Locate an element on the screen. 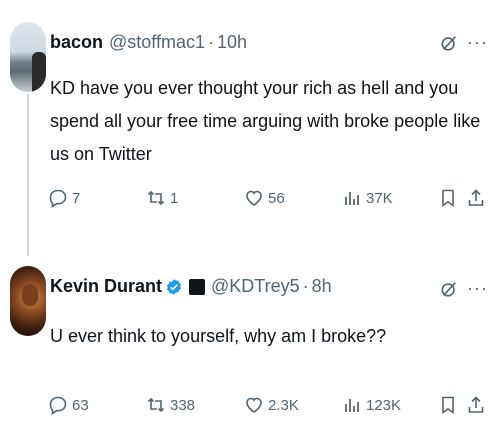  action-bar: 63 338 2.3K 123K is located at coordinates (268, 407).